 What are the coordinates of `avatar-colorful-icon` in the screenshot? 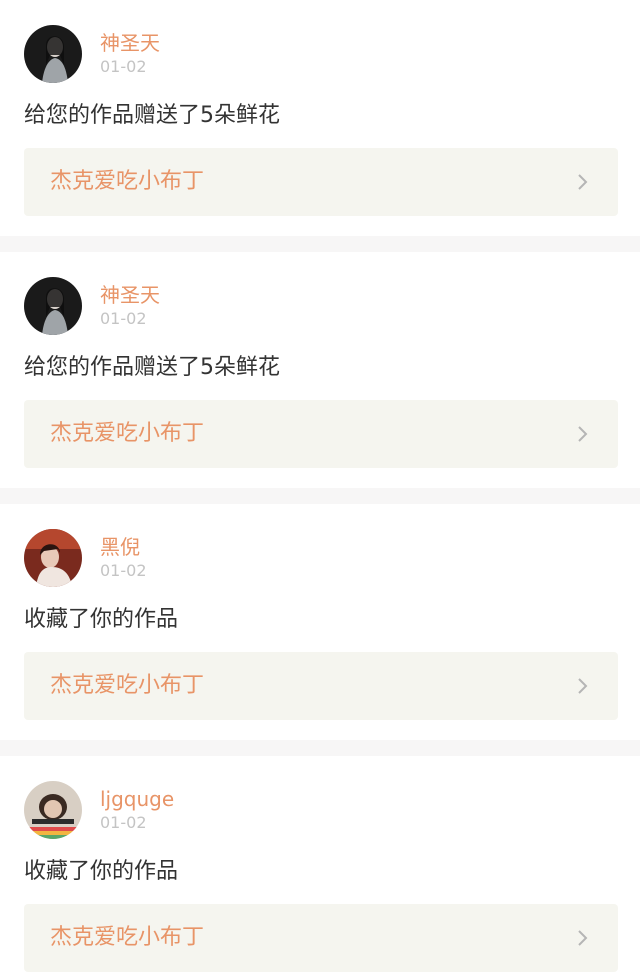 It's located at (53, 810).